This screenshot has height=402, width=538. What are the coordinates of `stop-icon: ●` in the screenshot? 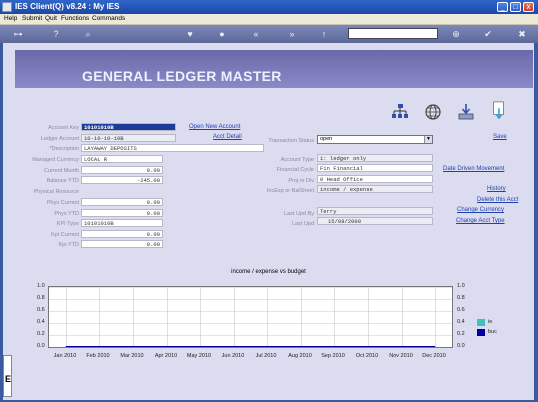 It's located at (222, 34).